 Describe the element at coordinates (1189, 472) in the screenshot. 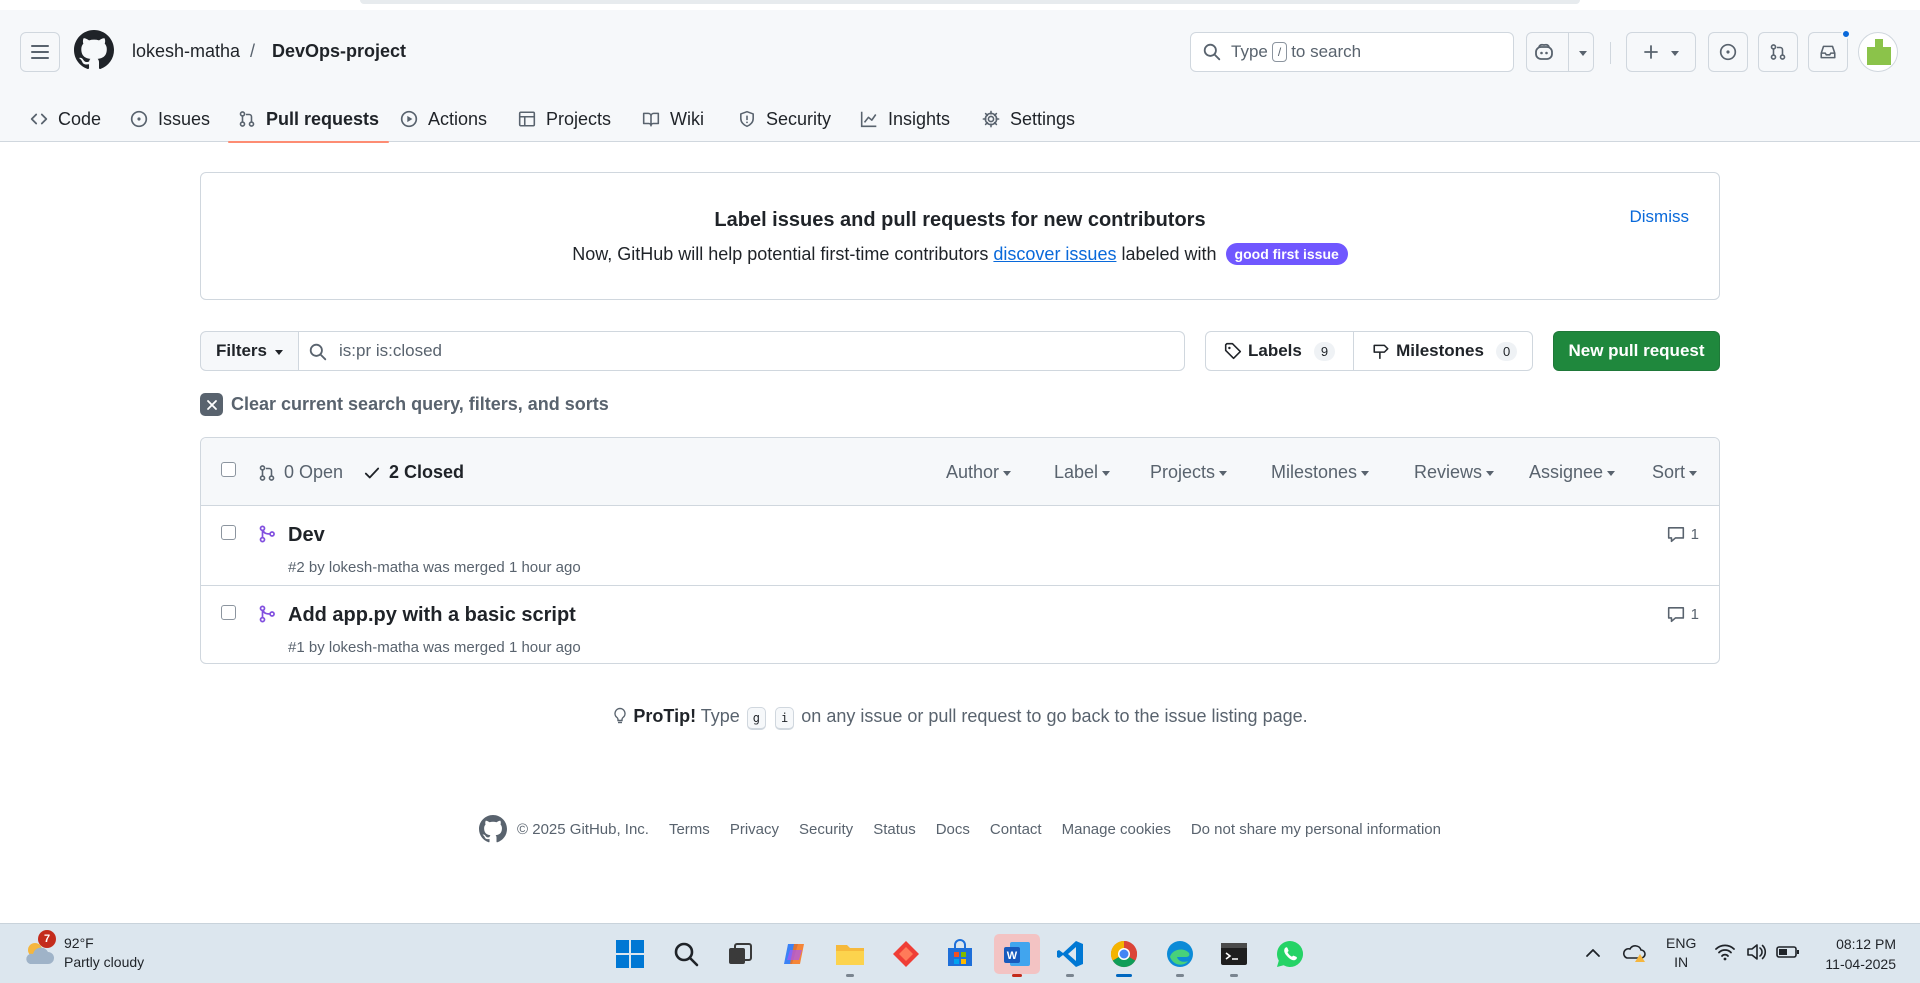

I see `projects-filter: Projects` at that location.